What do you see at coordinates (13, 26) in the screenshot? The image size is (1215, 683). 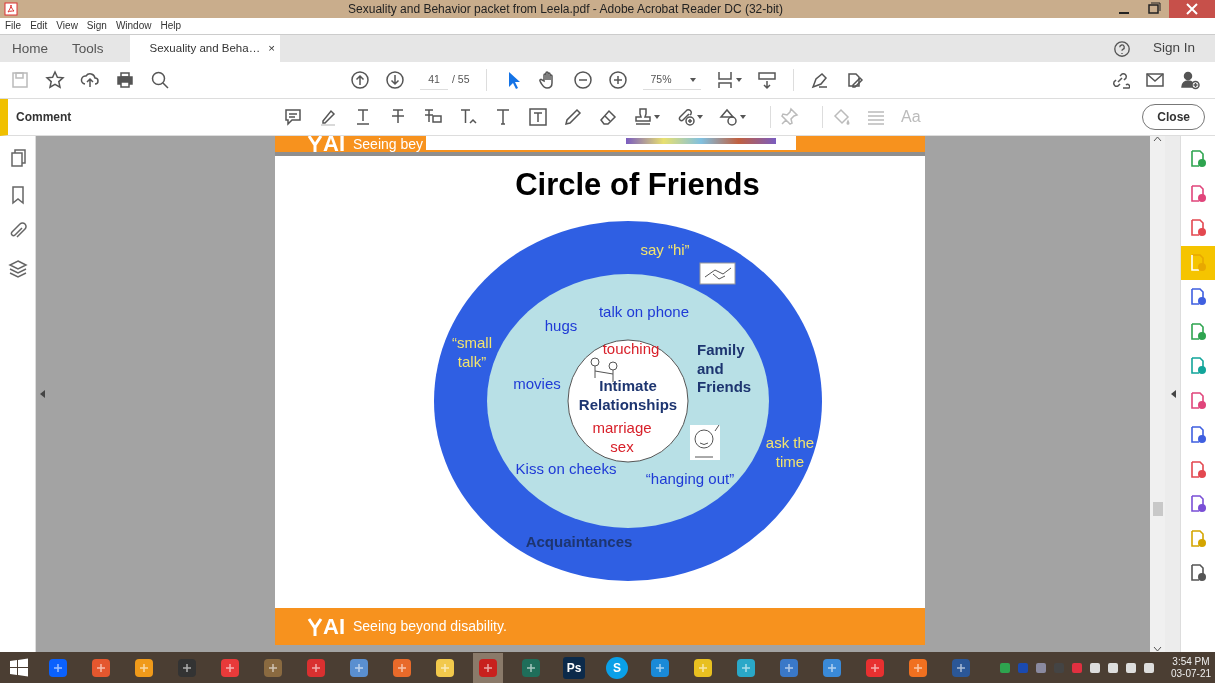 I see `menu-item: File` at bounding box center [13, 26].